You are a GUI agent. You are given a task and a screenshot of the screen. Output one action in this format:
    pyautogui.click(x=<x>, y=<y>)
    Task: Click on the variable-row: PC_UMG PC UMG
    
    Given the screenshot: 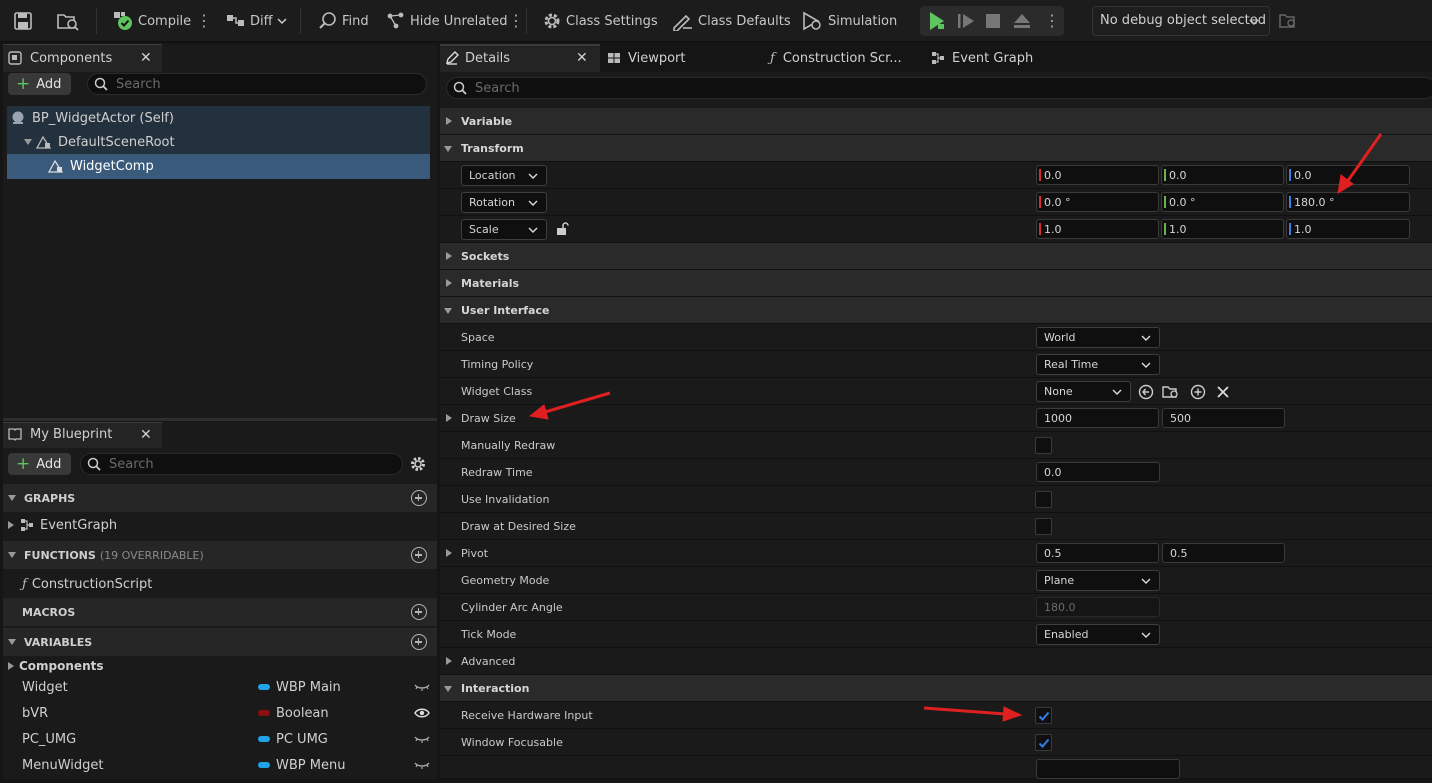 What is the action you would take?
    pyautogui.click(x=227, y=739)
    